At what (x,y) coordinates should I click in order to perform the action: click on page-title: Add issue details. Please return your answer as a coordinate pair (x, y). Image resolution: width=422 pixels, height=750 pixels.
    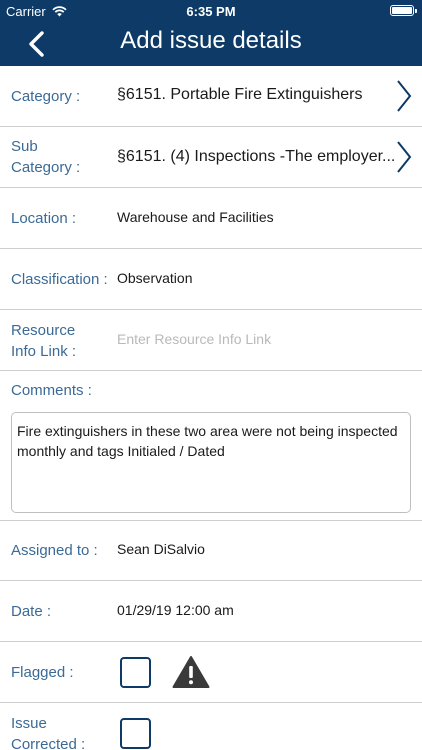
    Looking at the image, I should click on (211, 40).